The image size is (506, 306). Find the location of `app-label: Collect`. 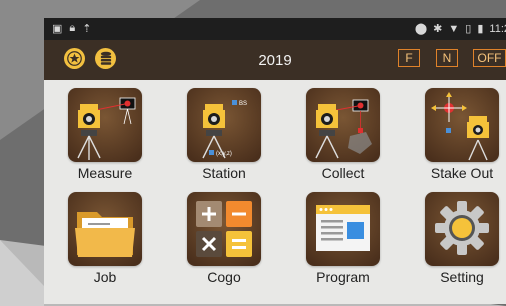

app-label: Collect is located at coordinates (343, 173).